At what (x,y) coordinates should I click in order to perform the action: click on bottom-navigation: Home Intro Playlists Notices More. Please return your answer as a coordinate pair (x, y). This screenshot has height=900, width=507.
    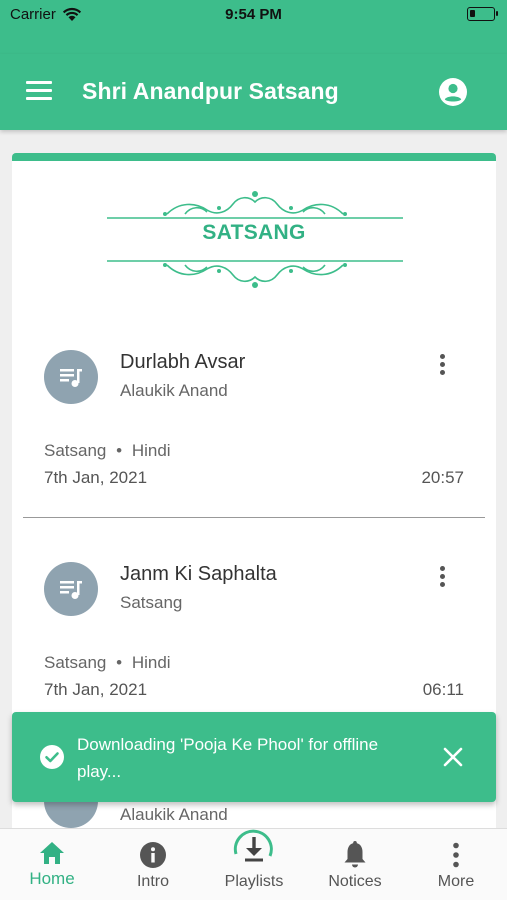
    Looking at the image, I should click on (253, 864).